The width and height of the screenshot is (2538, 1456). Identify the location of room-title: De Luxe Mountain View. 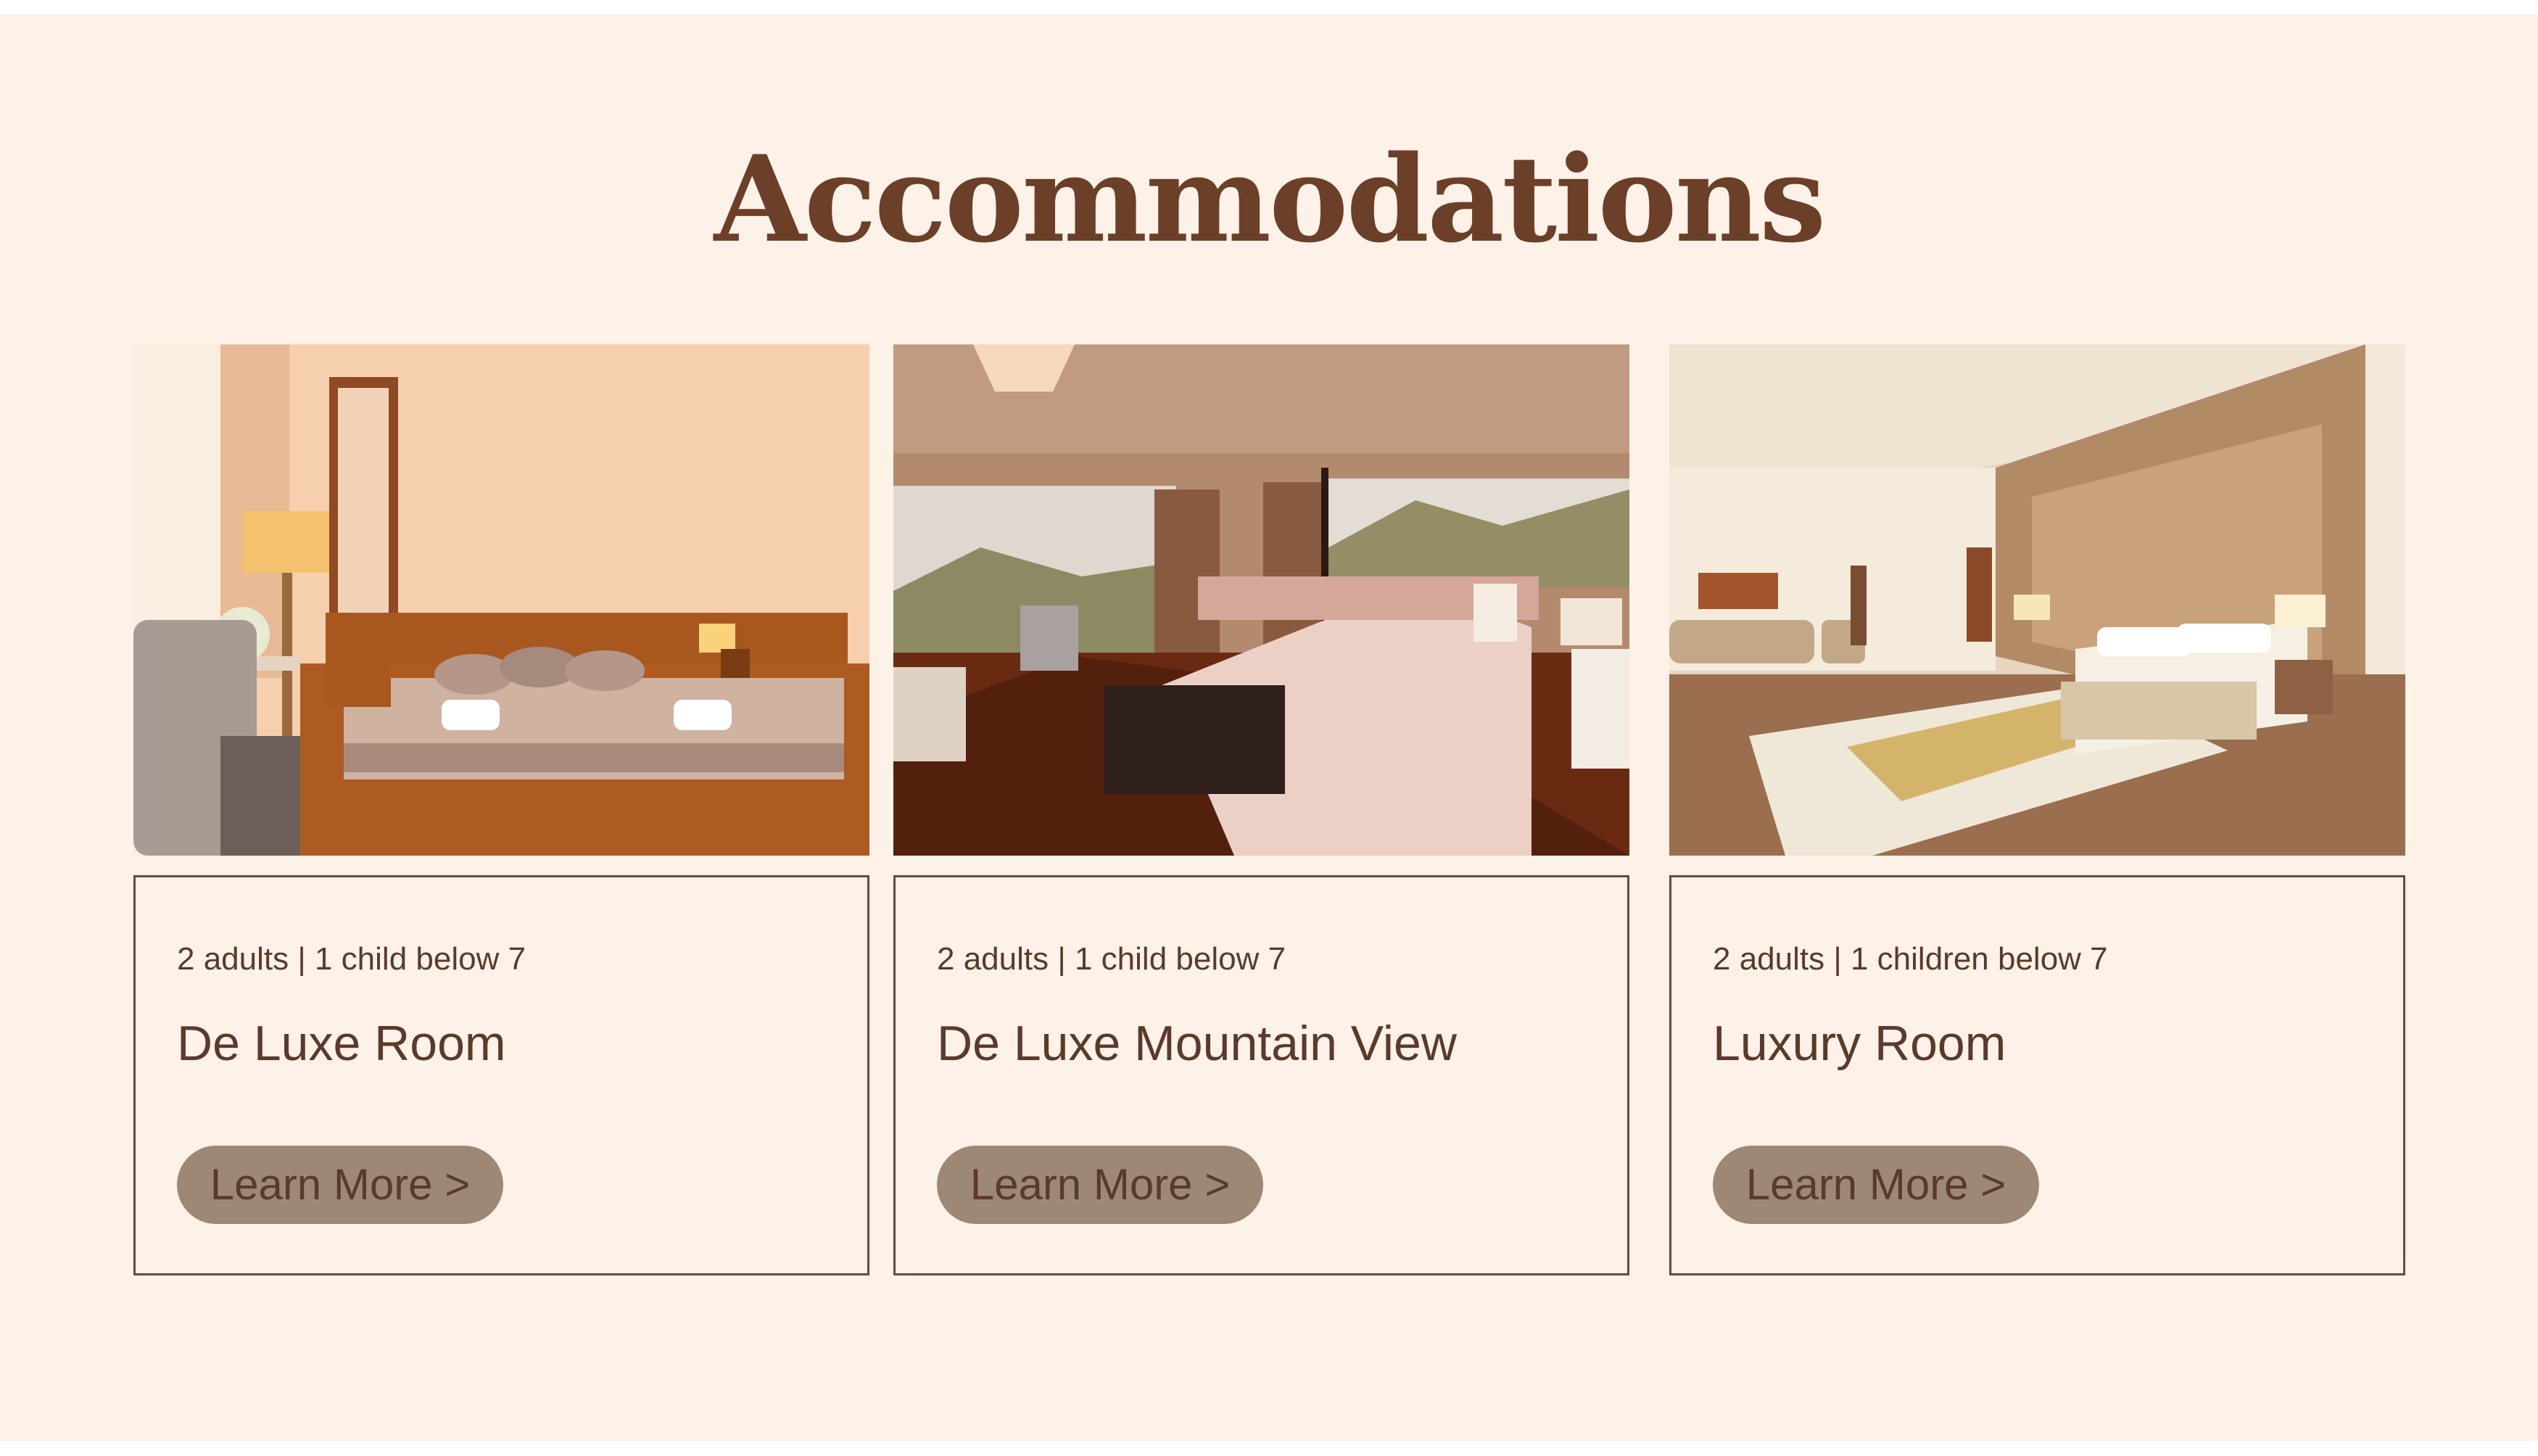
(1197, 1043).